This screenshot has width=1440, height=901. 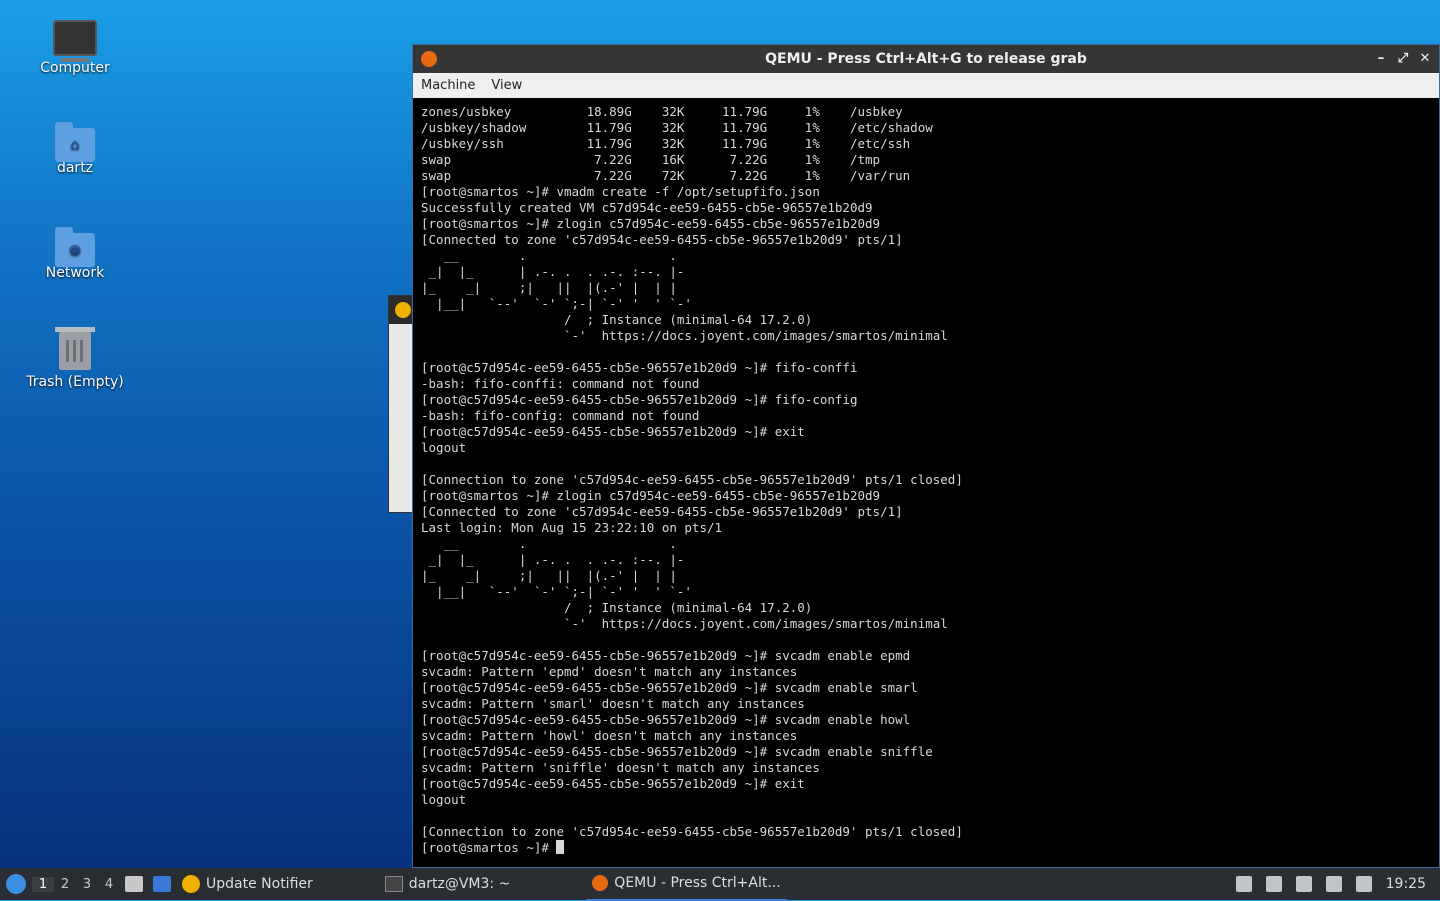 I want to click on task-update-notifier: Update Notifier, so click(x=247, y=884).